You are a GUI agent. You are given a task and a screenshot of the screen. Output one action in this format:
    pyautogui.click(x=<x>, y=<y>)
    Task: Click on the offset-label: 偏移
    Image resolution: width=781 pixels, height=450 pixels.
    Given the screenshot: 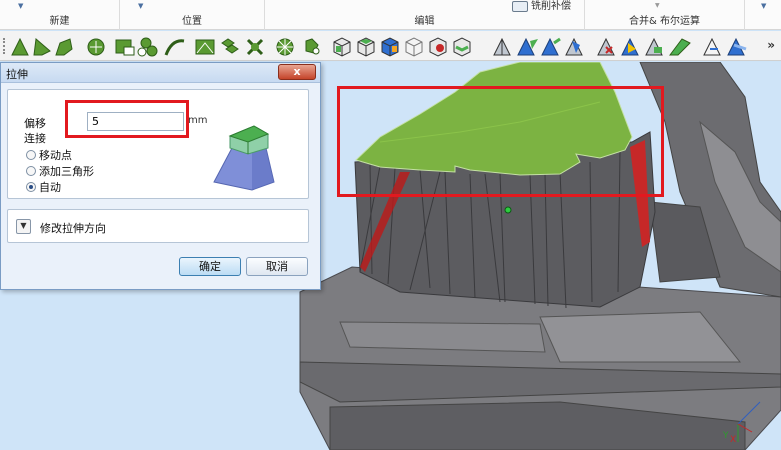 What is the action you would take?
    pyautogui.click(x=35, y=123)
    